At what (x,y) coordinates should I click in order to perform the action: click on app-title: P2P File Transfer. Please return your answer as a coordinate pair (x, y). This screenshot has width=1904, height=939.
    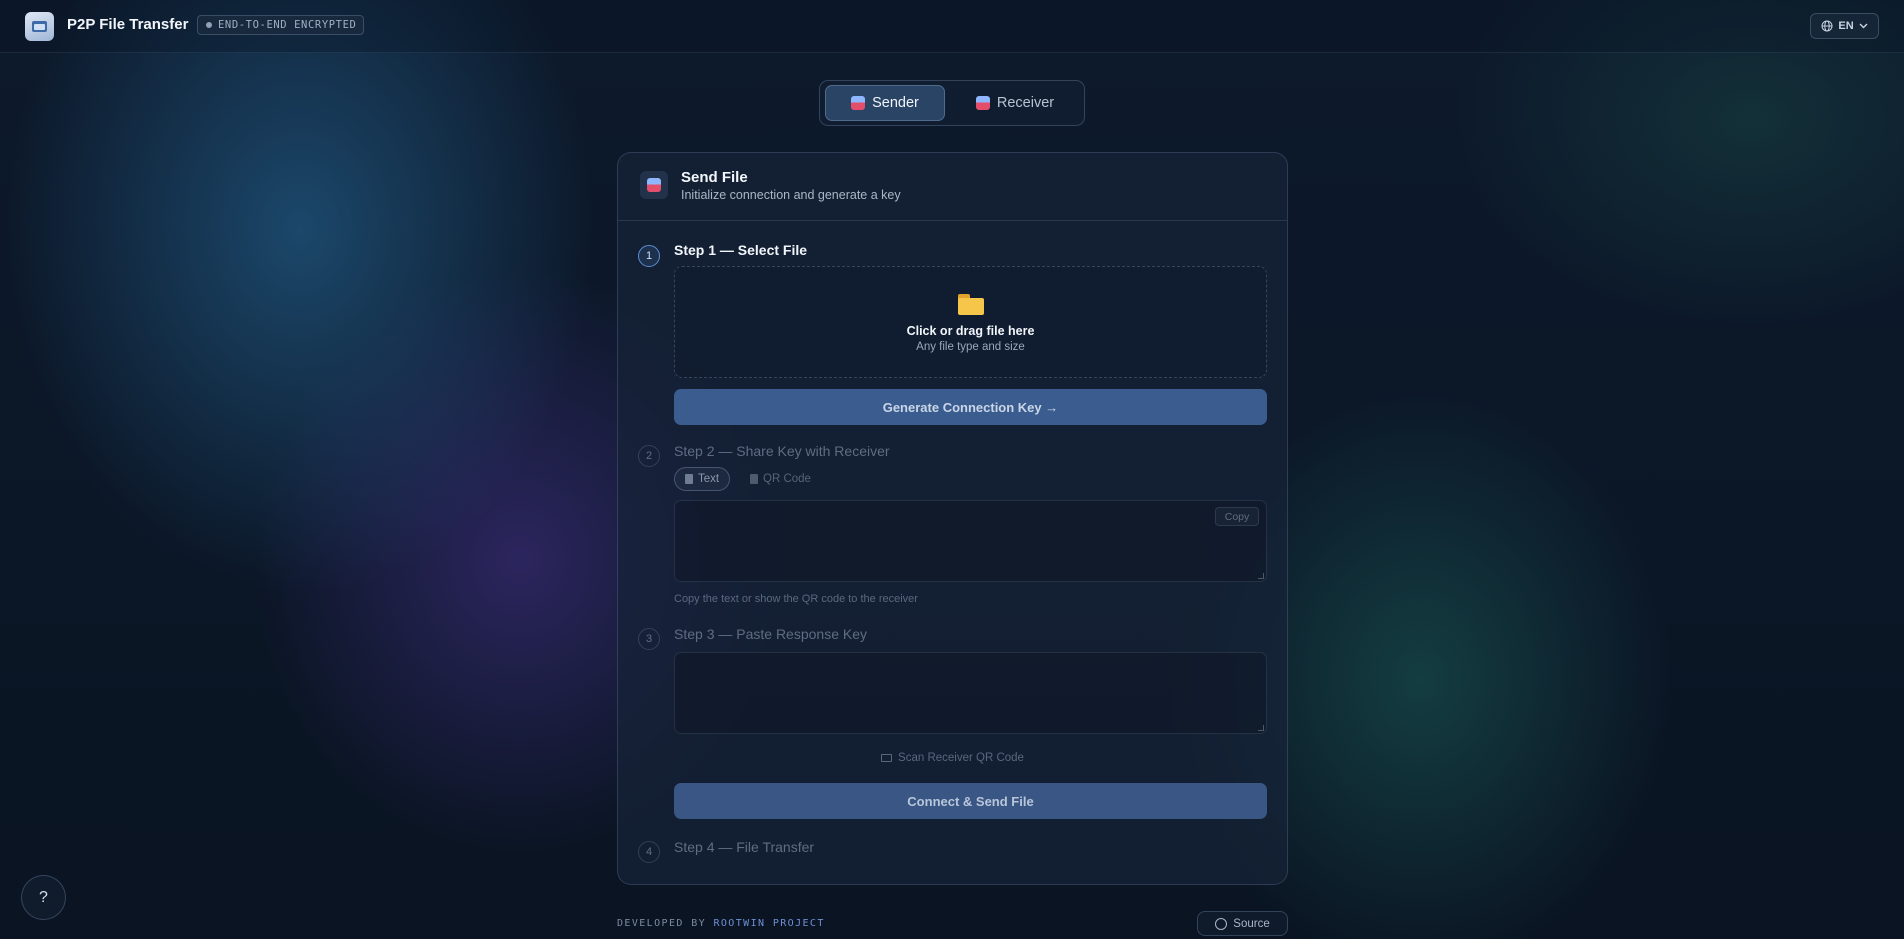
    Looking at the image, I should click on (128, 24).